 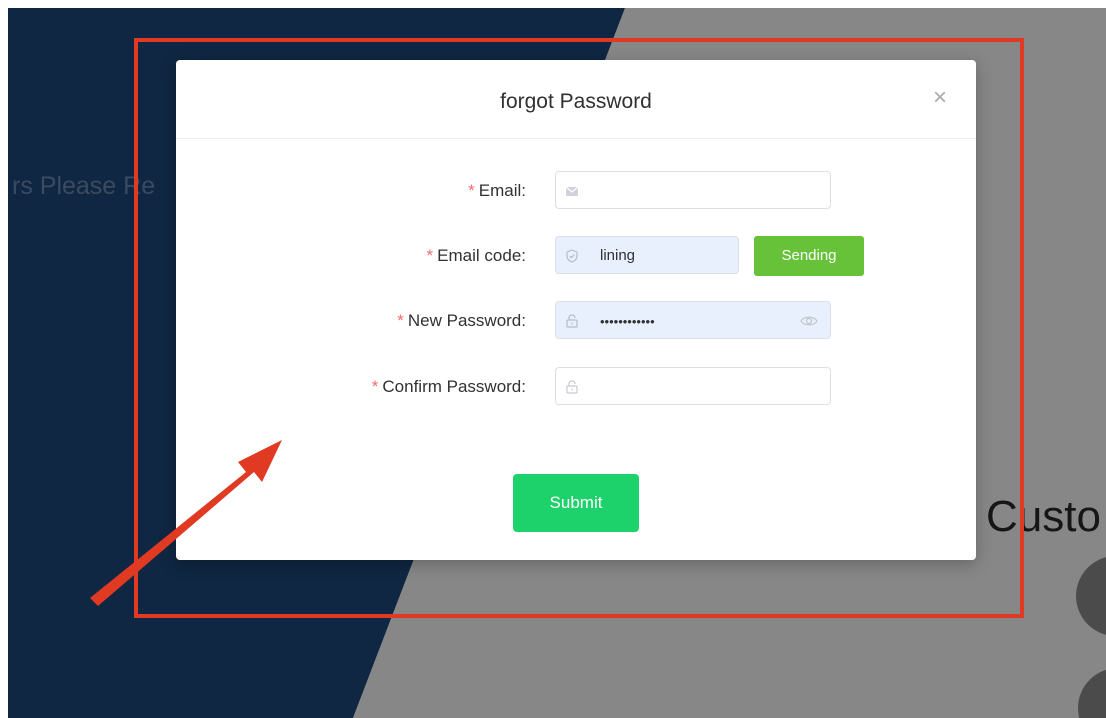 What do you see at coordinates (461, 320) in the screenshot?
I see `new-password-label: * New Password:` at bounding box center [461, 320].